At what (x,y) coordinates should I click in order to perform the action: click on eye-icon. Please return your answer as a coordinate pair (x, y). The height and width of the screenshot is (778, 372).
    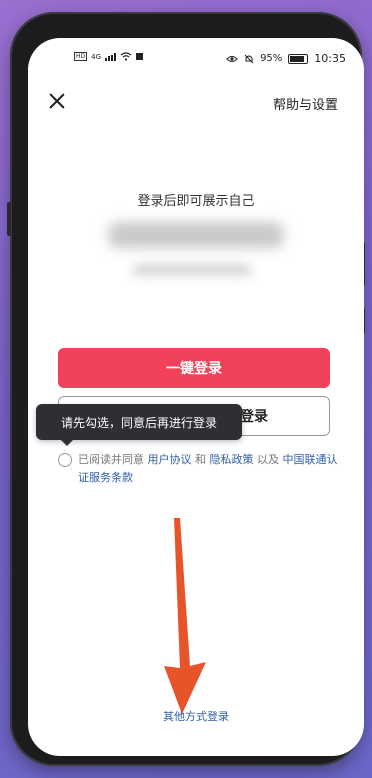
    Looking at the image, I should click on (232, 58).